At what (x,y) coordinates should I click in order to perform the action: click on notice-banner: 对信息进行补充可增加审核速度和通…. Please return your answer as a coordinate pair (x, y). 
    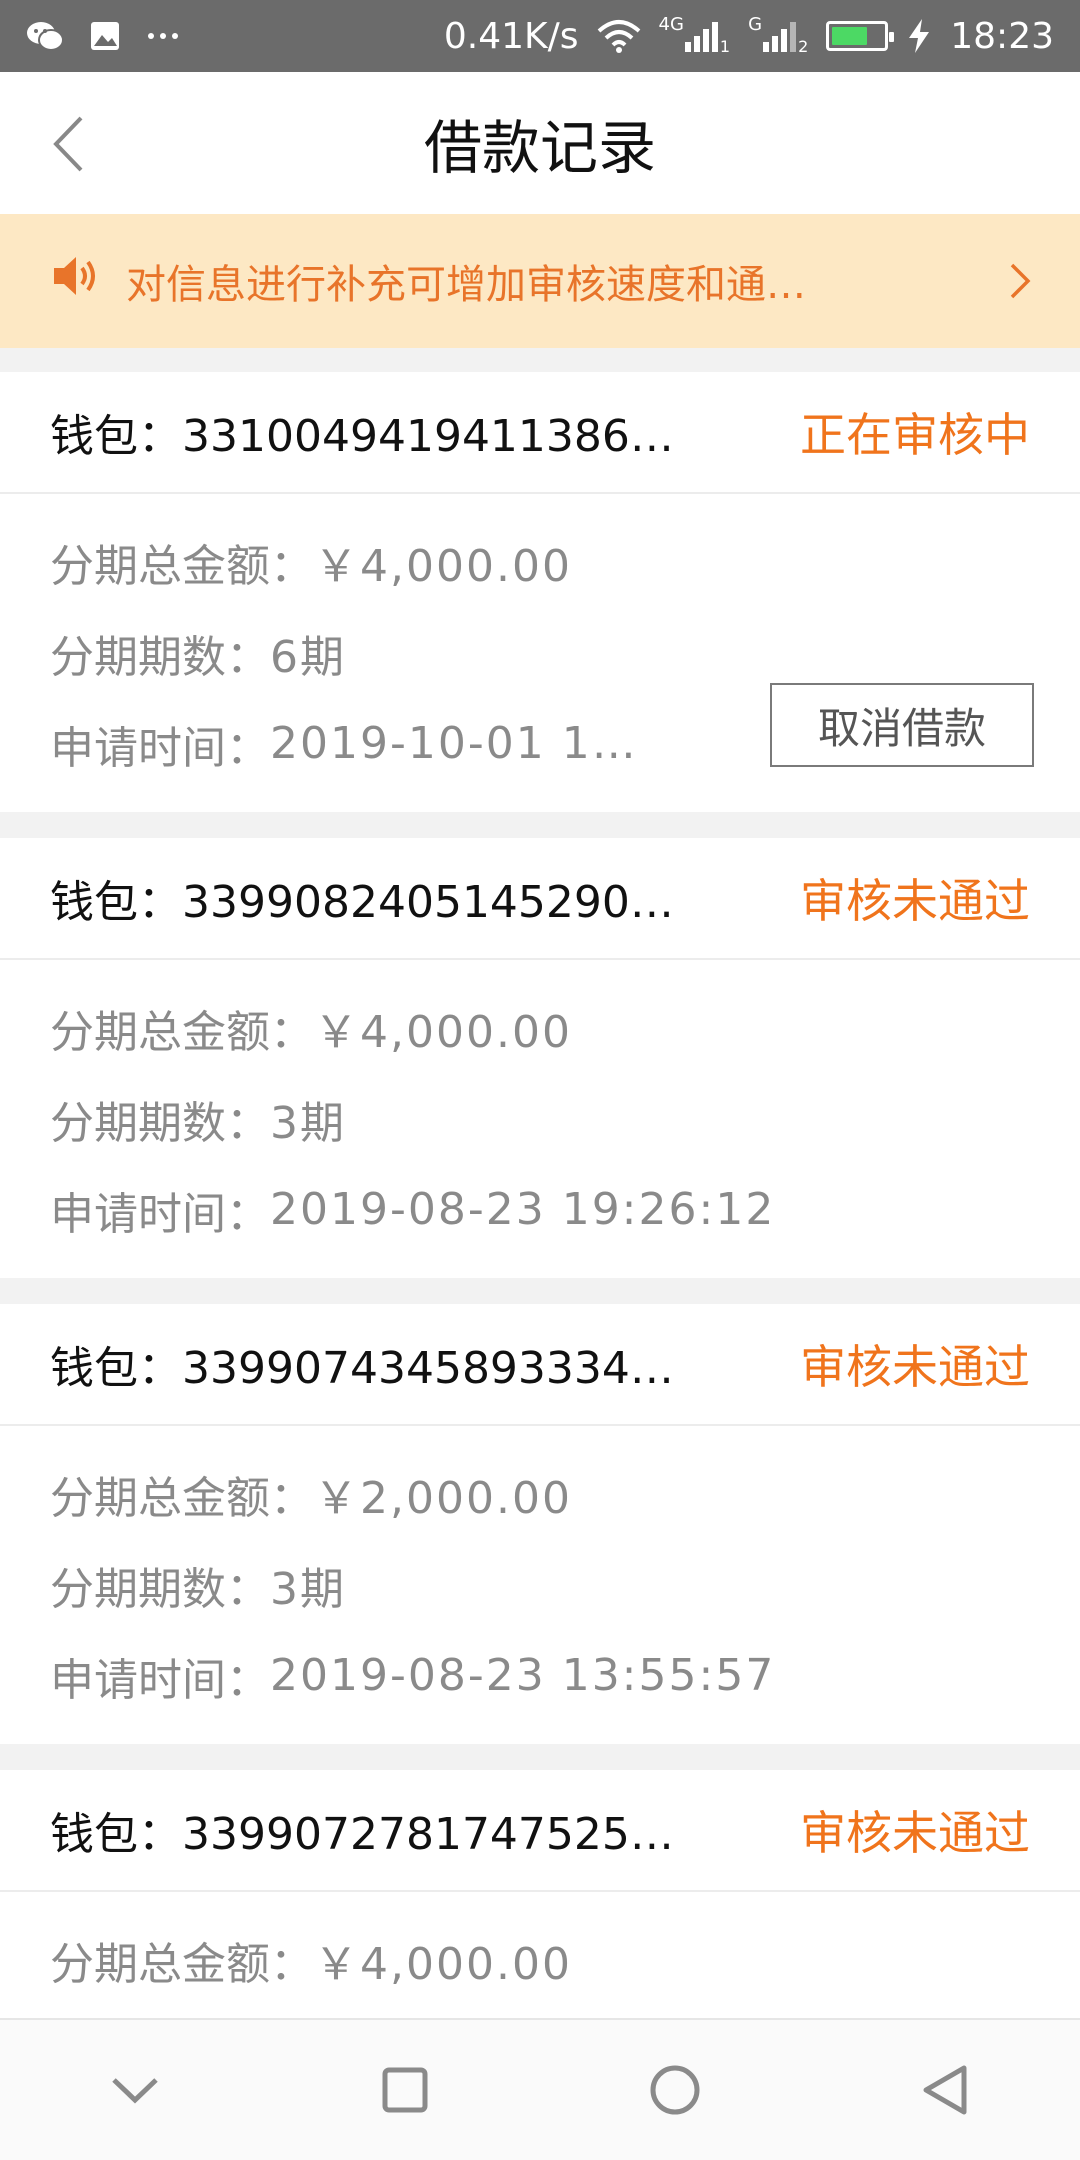
    Looking at the image, I should click on (540, 281).